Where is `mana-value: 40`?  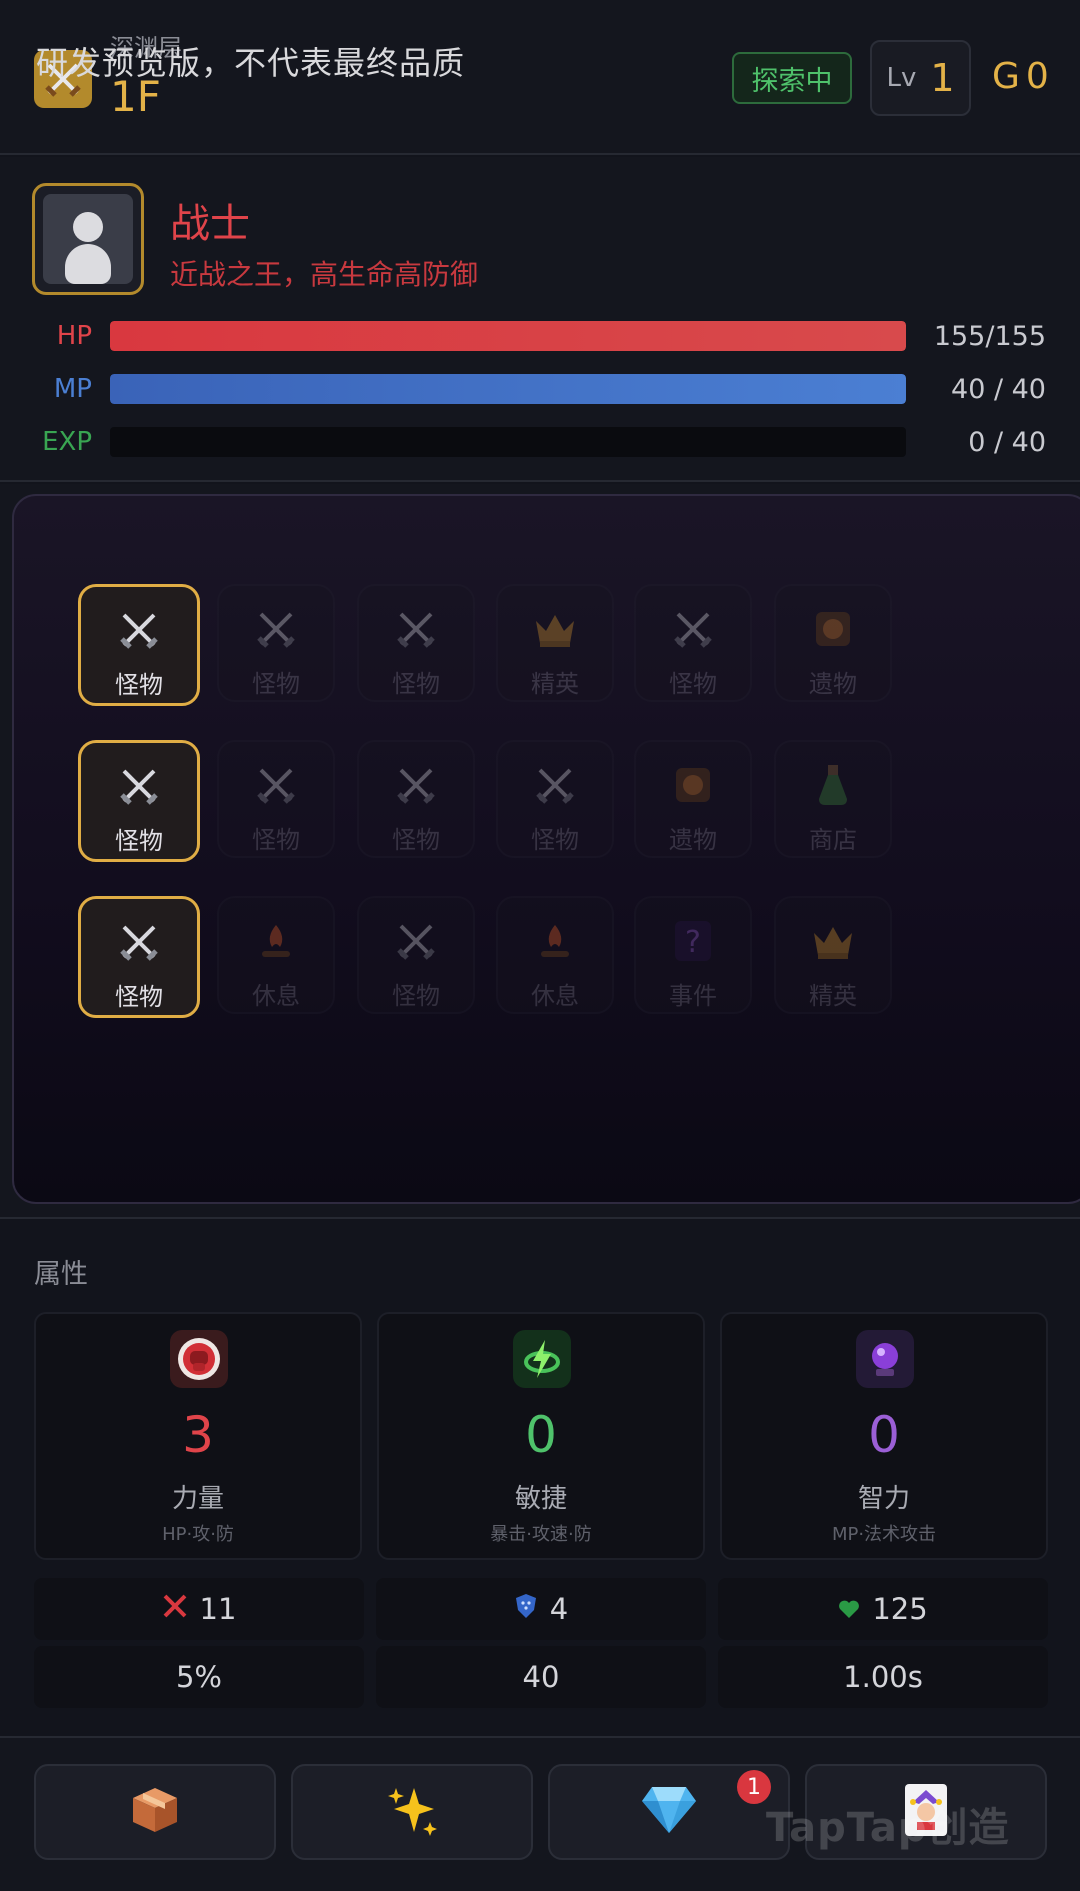 mana-value: 40 is located at coordinates (541, 1677).